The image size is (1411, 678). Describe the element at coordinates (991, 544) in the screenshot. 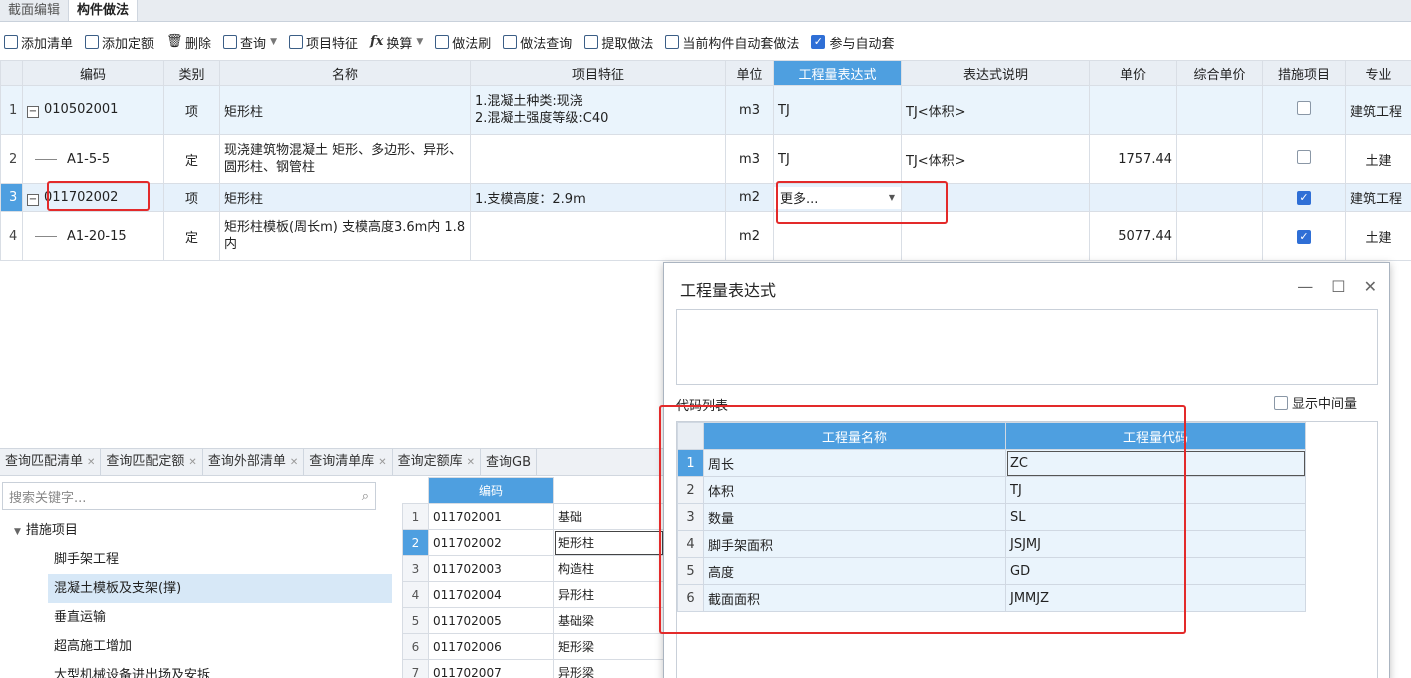

I see `table-row: 4 脚手架面积 JSJMJ` at that location.